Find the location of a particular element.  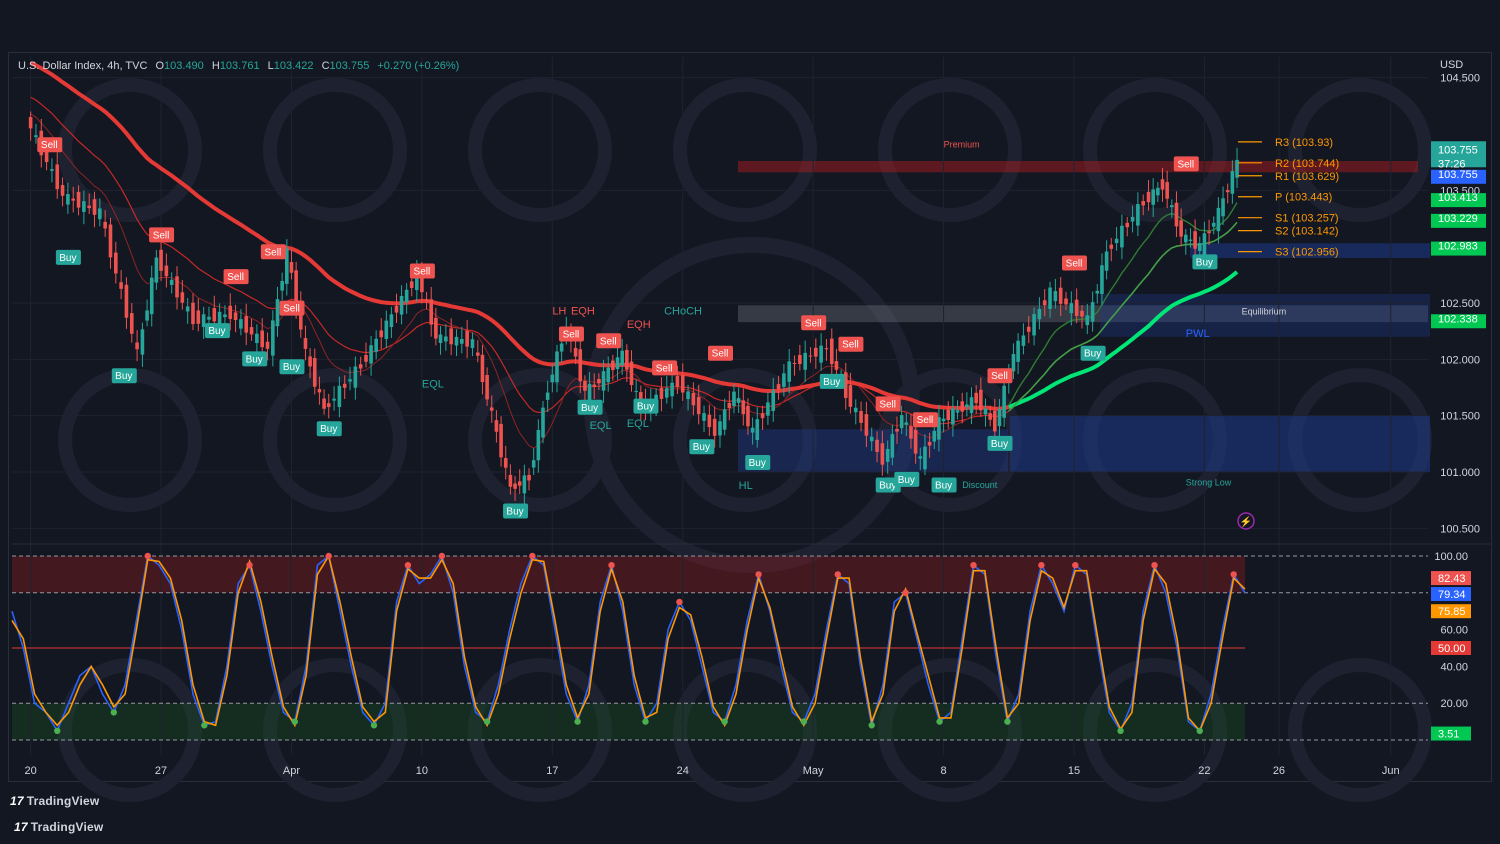

time-axis-label: May is located at coordinates (813, 771).